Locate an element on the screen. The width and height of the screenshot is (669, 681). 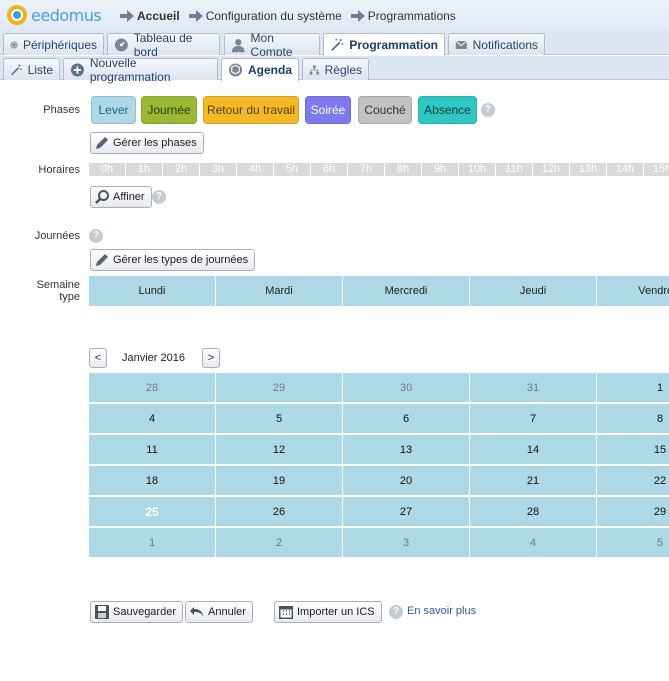
calendar-day: 2 is located at coordinates (279, 543).